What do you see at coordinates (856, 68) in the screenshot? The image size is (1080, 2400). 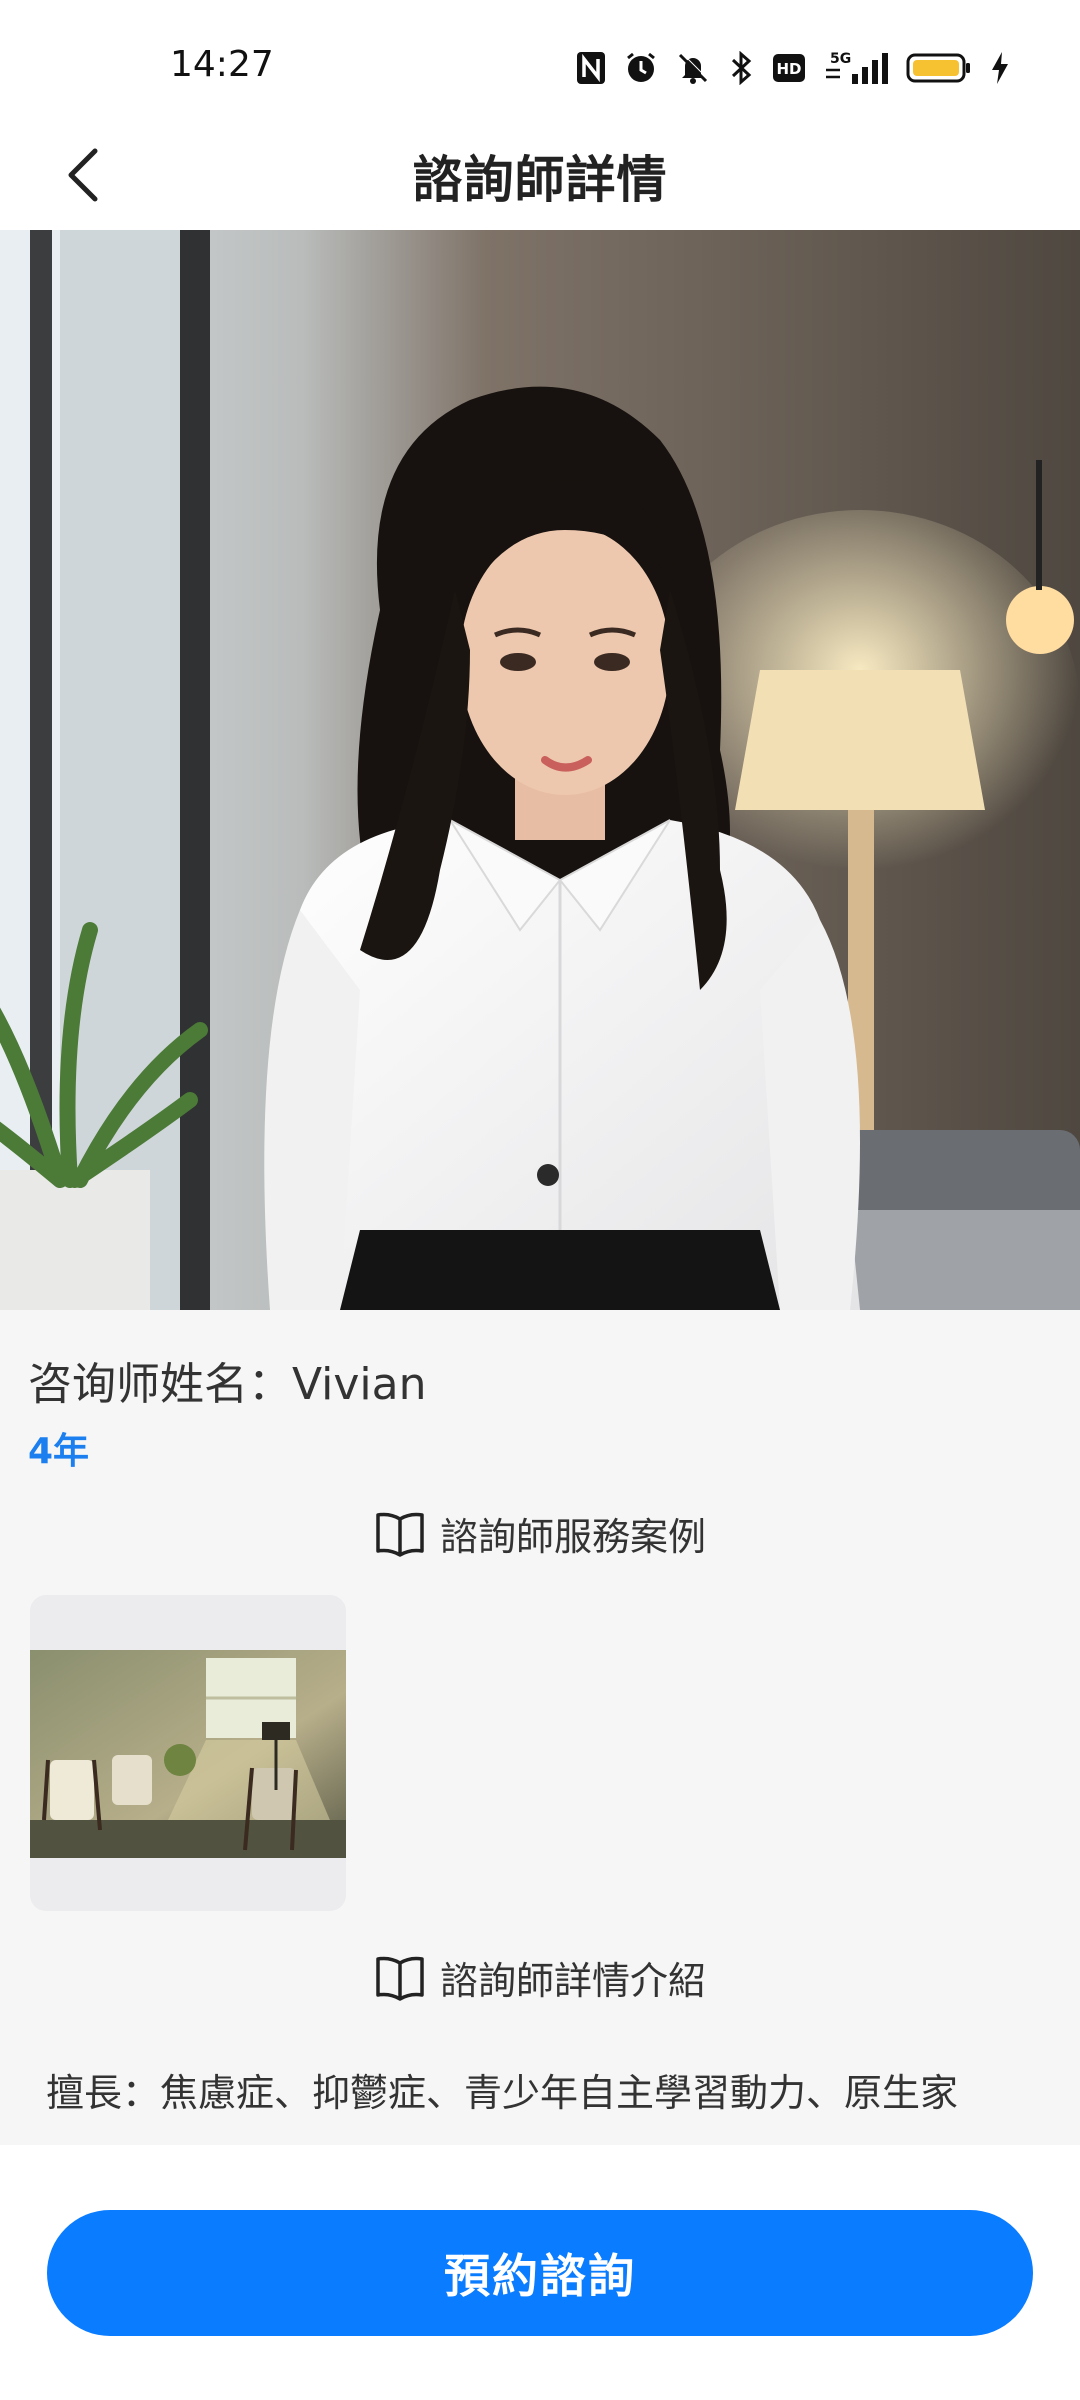 I see `signal-5g-icon: 5G` at bounding box center [856, 68].